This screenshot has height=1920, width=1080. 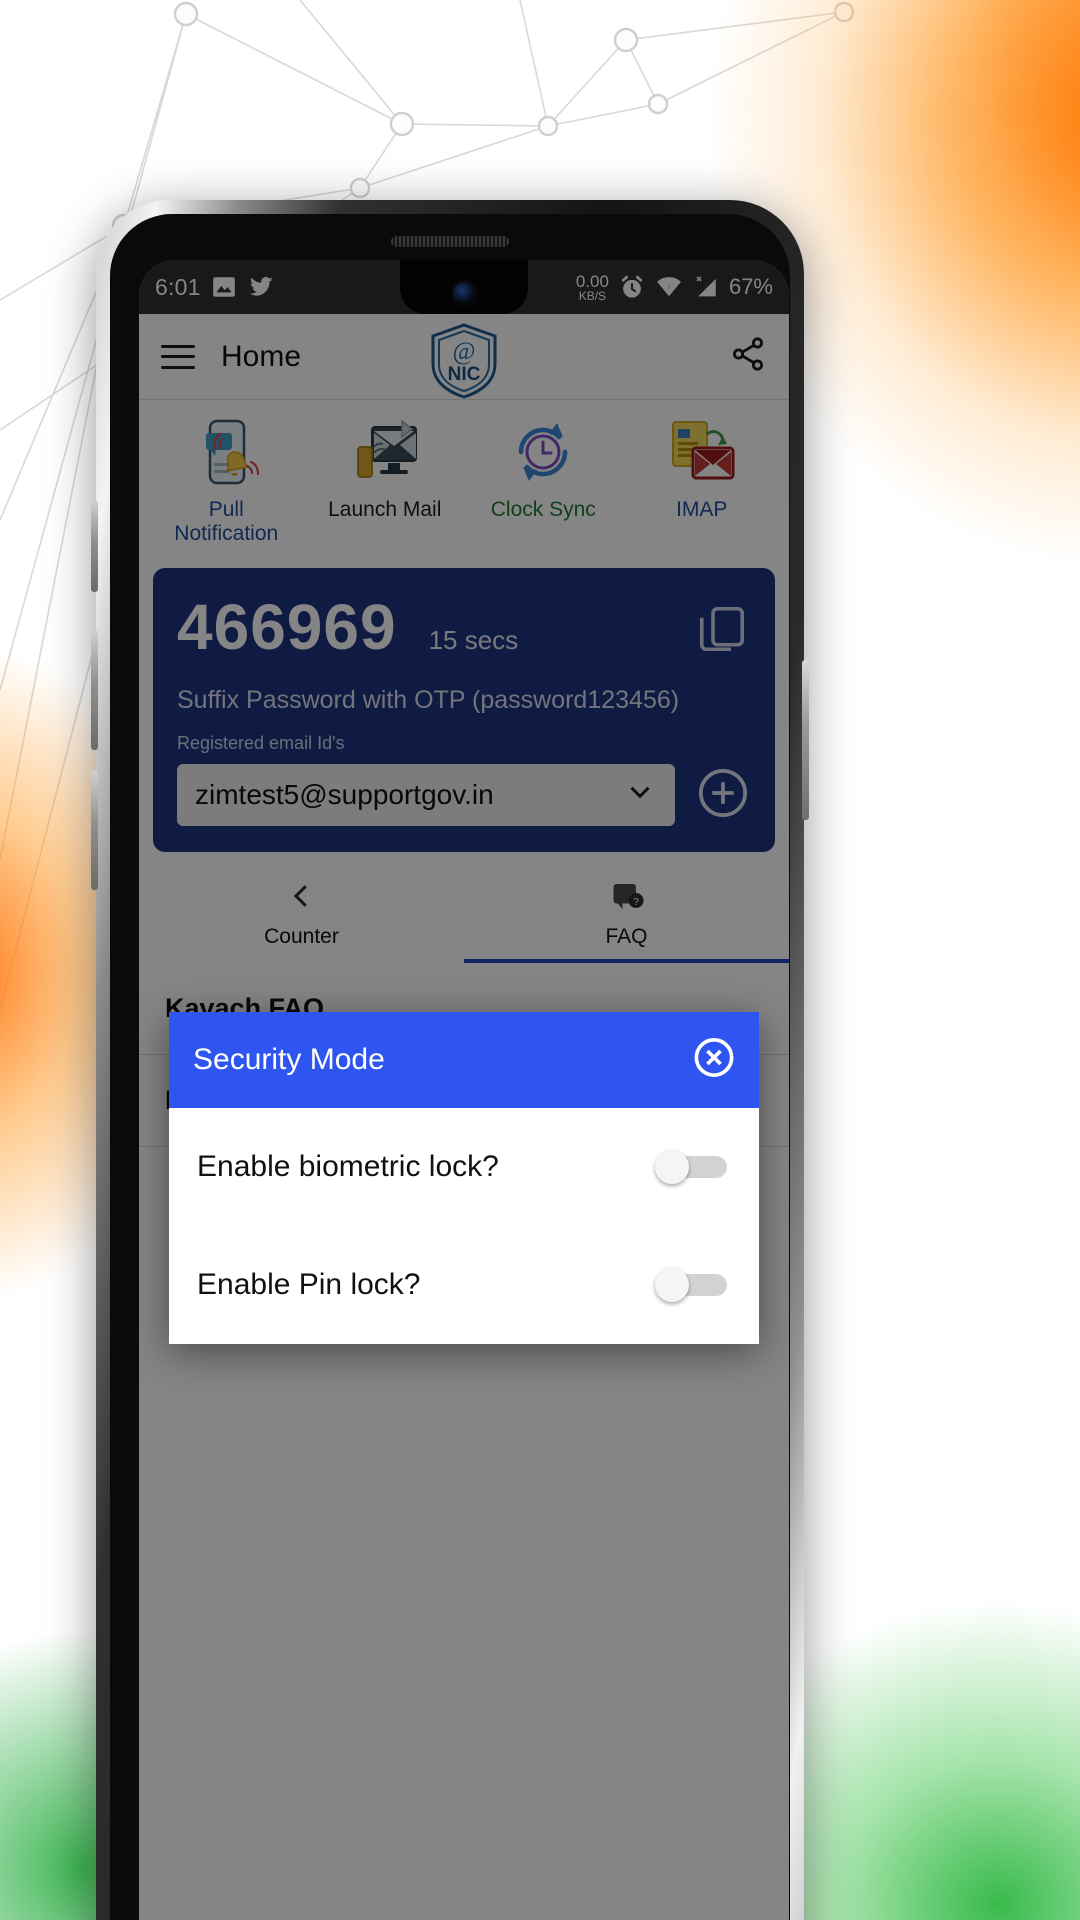 I want to click on twitter-icon, so click(x=261, y=286).